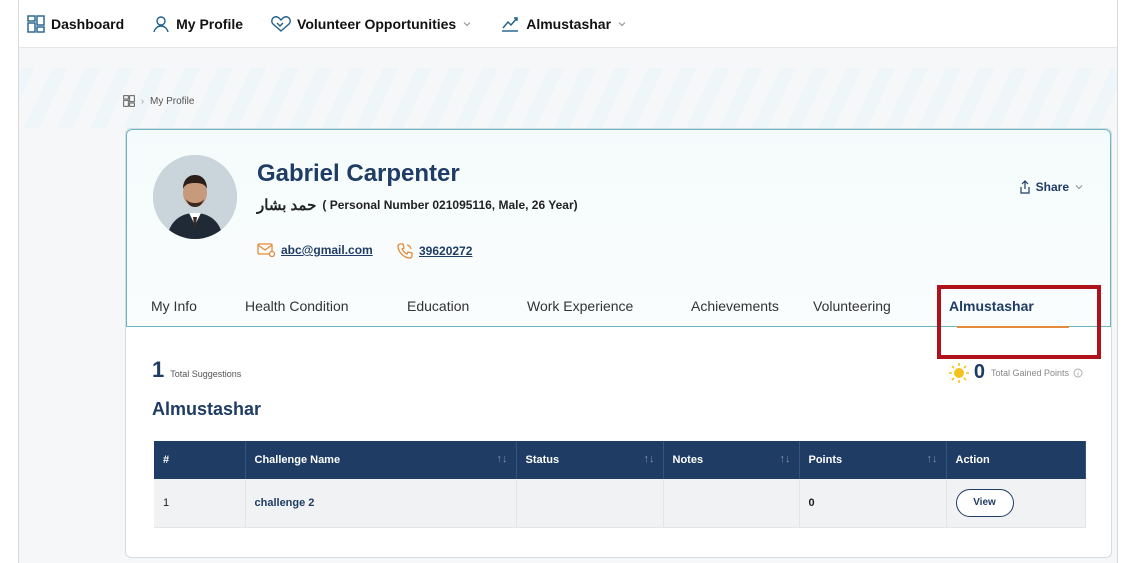 The image size is (1130, 563). I want to click on tab-volunteering: Volunteering, so click(881, 306).